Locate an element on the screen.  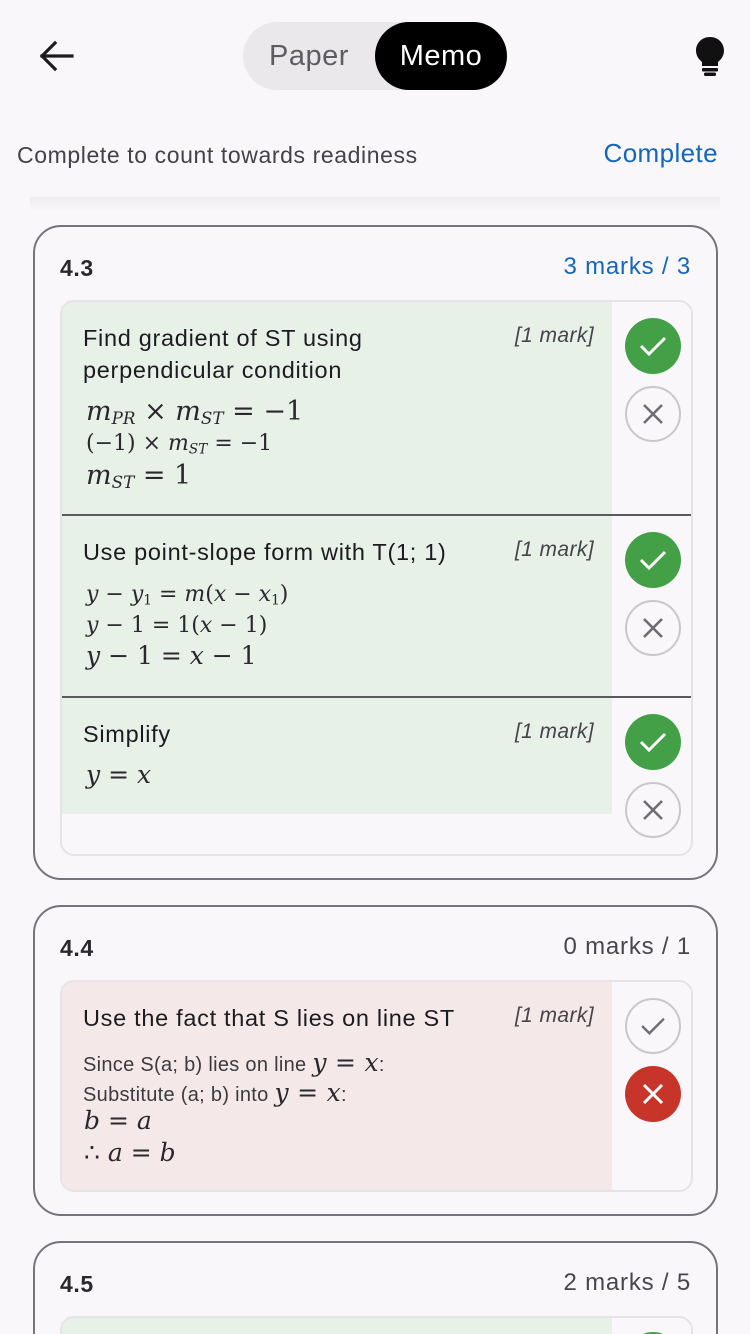
lightbulb-icon is located at coordinates (710, 56).